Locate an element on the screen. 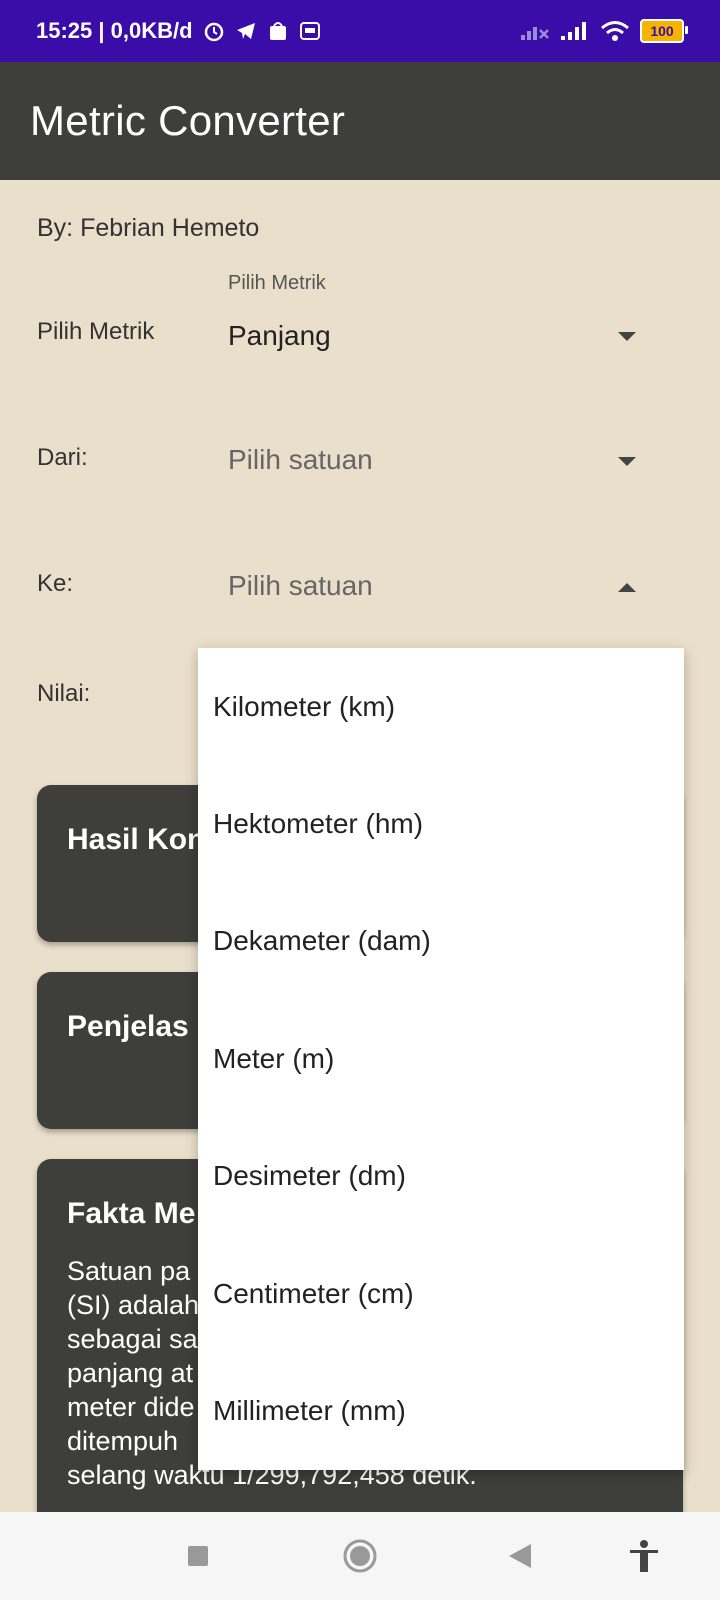  metric-dropdown: Pilih Metrik Panjang is located at coordinates (443, 311).